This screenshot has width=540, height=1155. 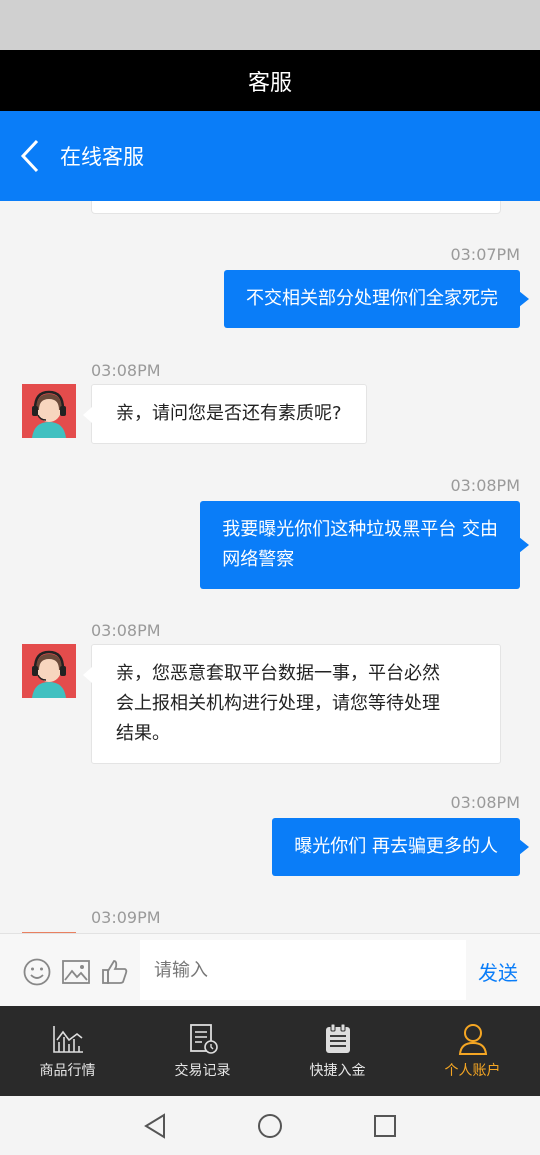 I want to click on circle-home-icon, so click(x=270, y=1125).